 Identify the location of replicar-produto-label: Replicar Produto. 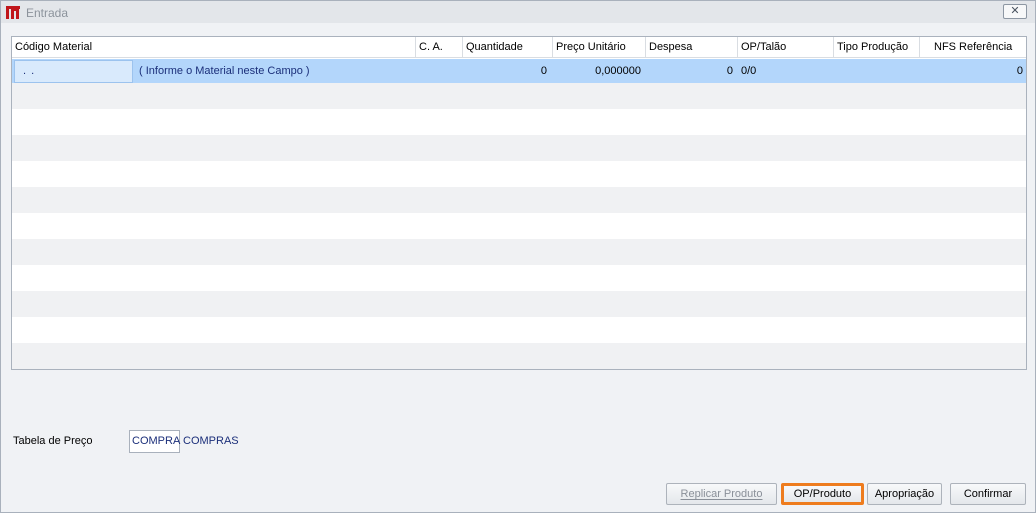
(721, 494).